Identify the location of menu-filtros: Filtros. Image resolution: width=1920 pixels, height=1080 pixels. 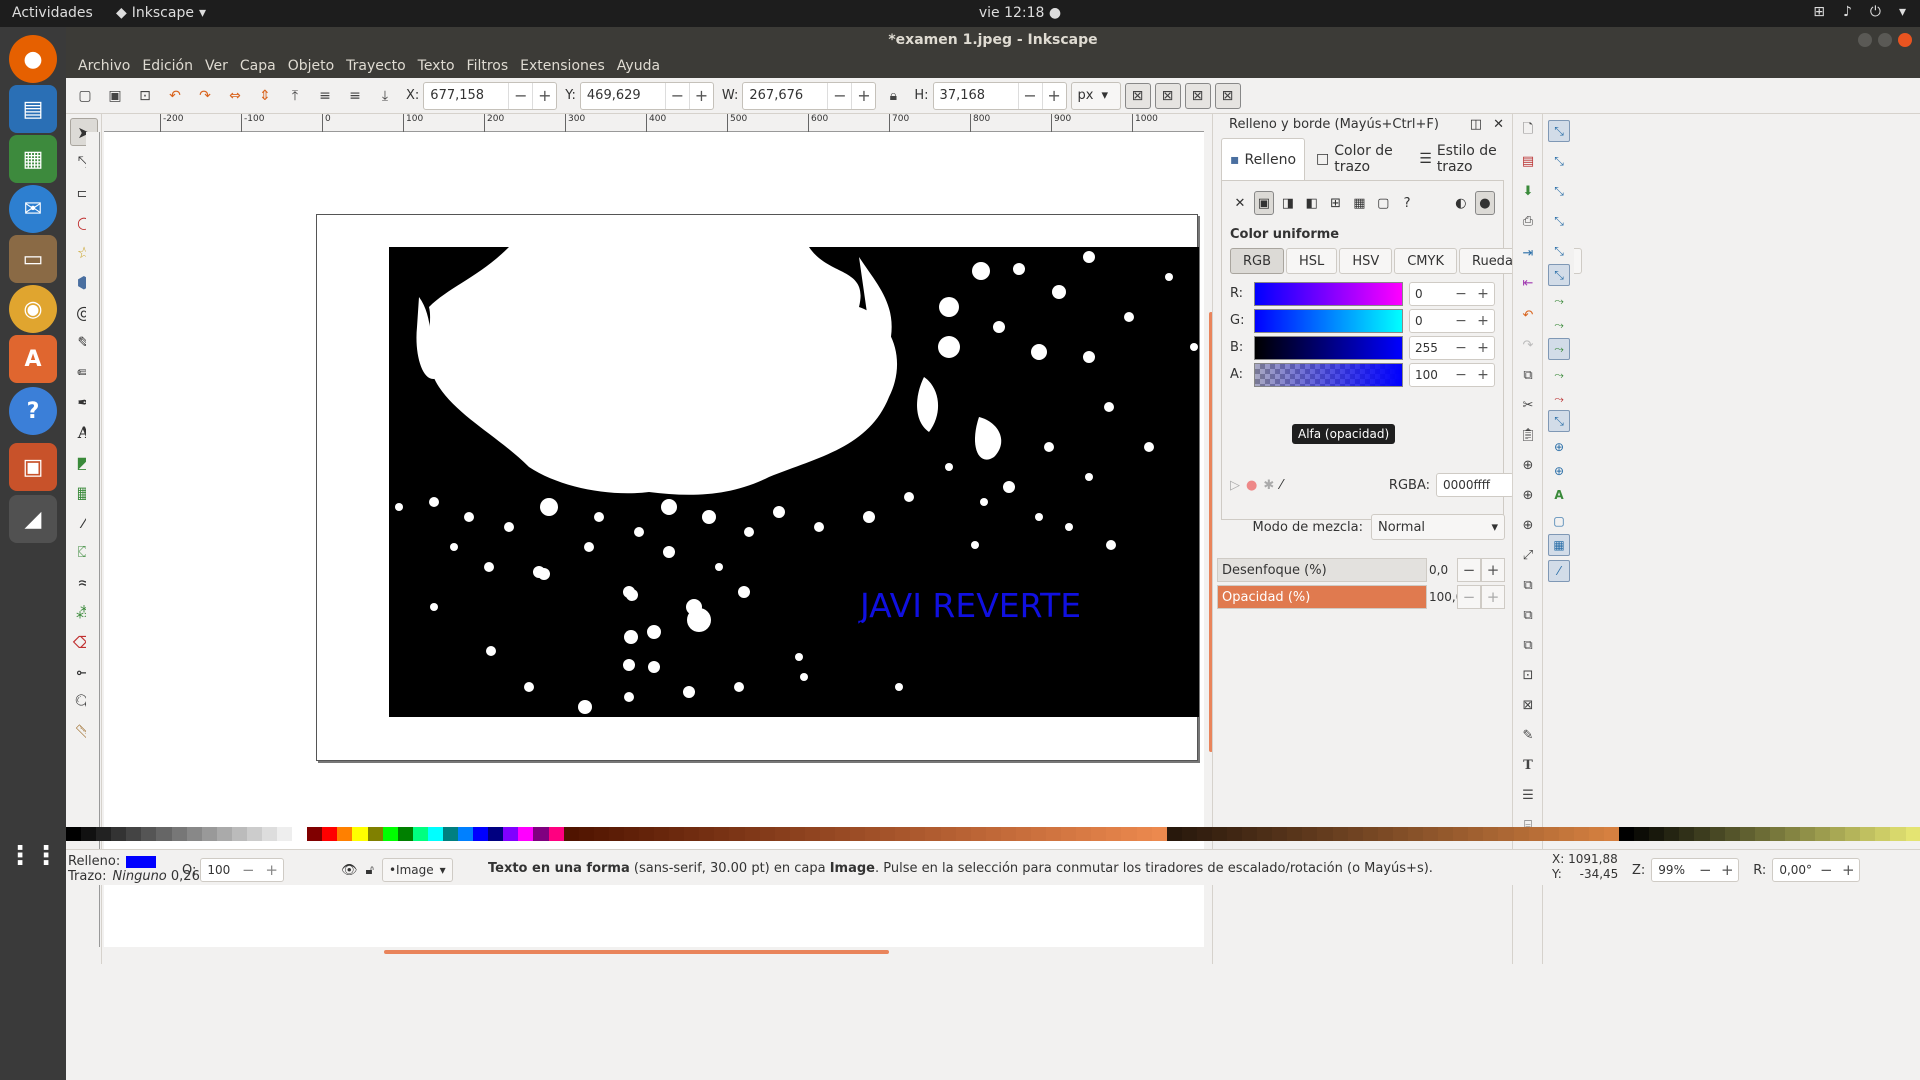
(488, 66).